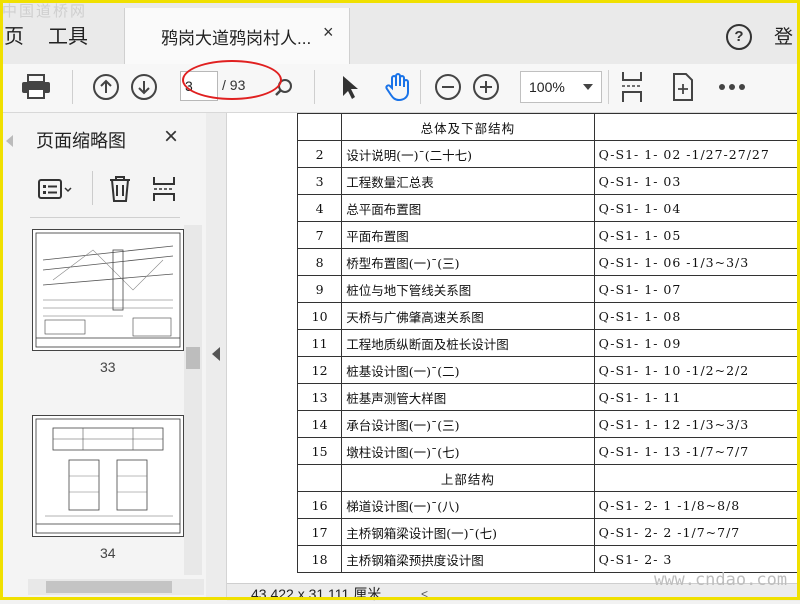 This screenshot has width=800, height=604. Describe the element at coordinates (732, 87) in the screenshot. I see `more-options-icon` at that location.